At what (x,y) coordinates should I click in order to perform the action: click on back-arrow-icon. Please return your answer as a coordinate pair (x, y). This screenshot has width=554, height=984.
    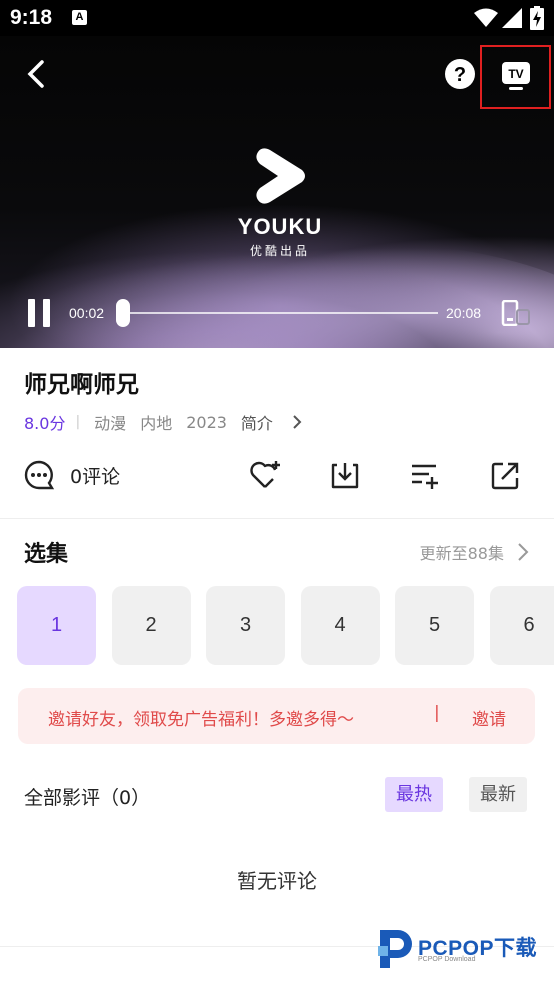
    Looking at the image, I should click on (35, 74).